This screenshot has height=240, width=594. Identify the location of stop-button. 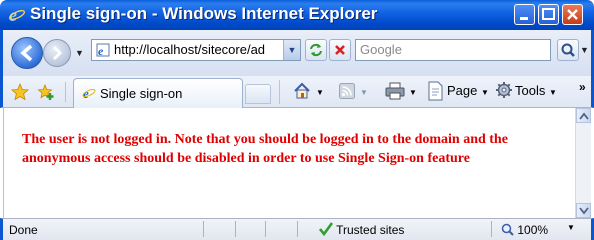
(340, 50).